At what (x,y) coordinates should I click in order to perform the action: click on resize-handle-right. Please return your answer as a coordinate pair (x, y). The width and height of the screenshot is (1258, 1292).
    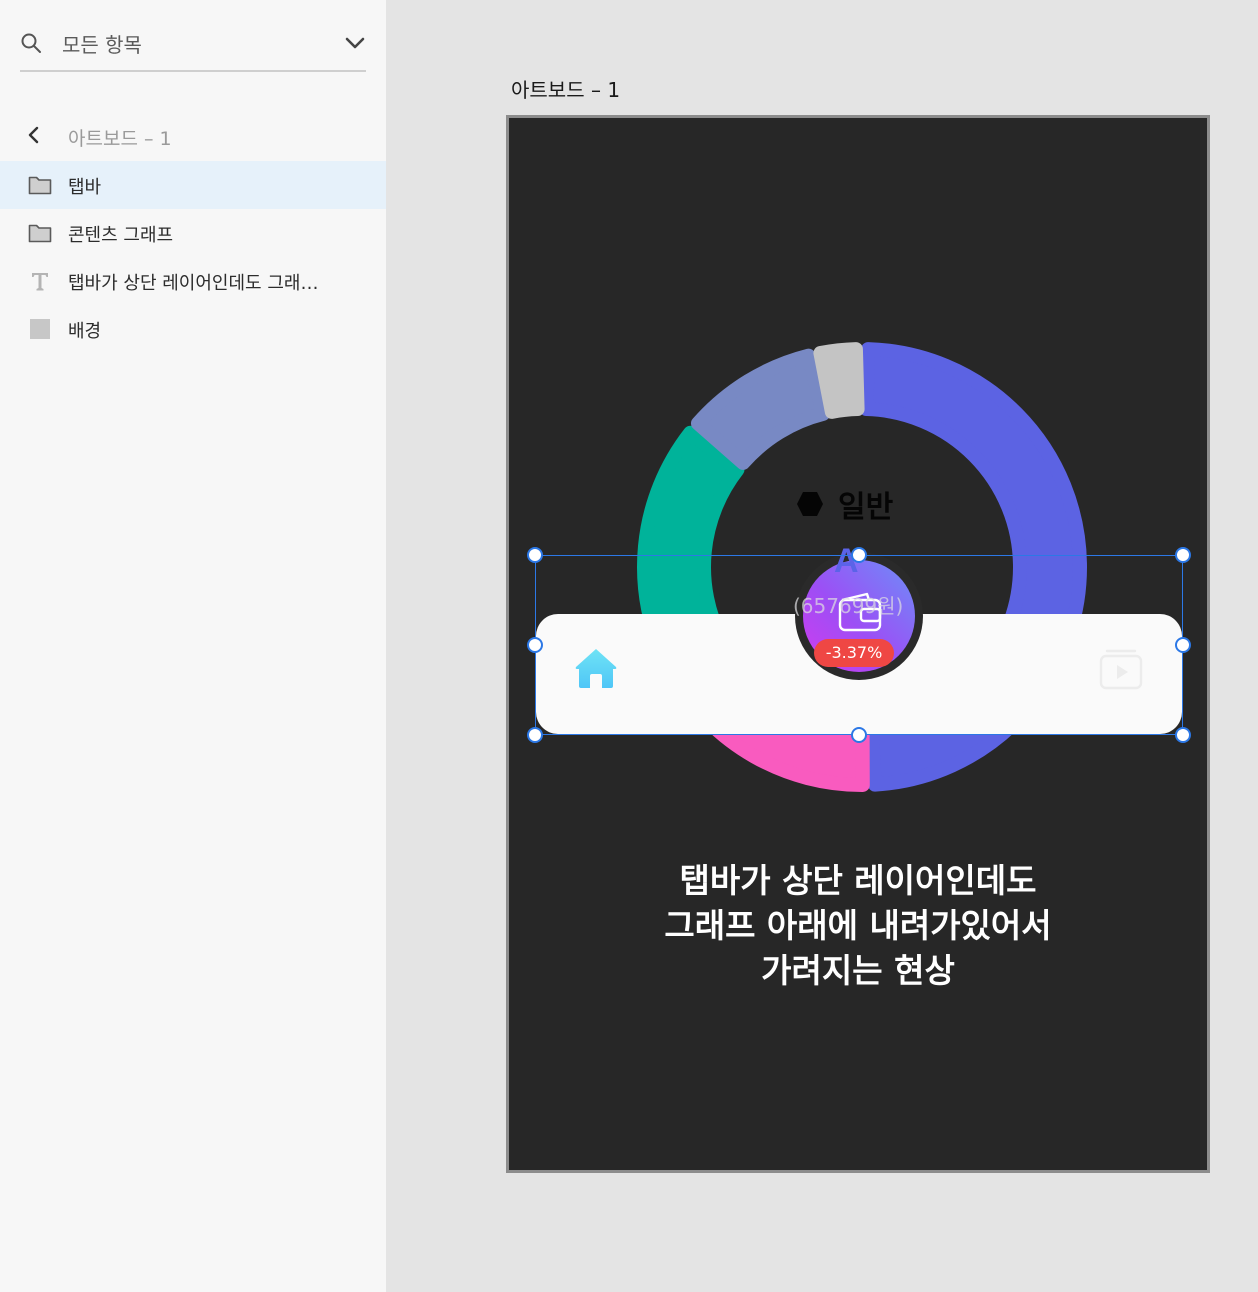
    Looking at the image, I should click on (1183, 645).